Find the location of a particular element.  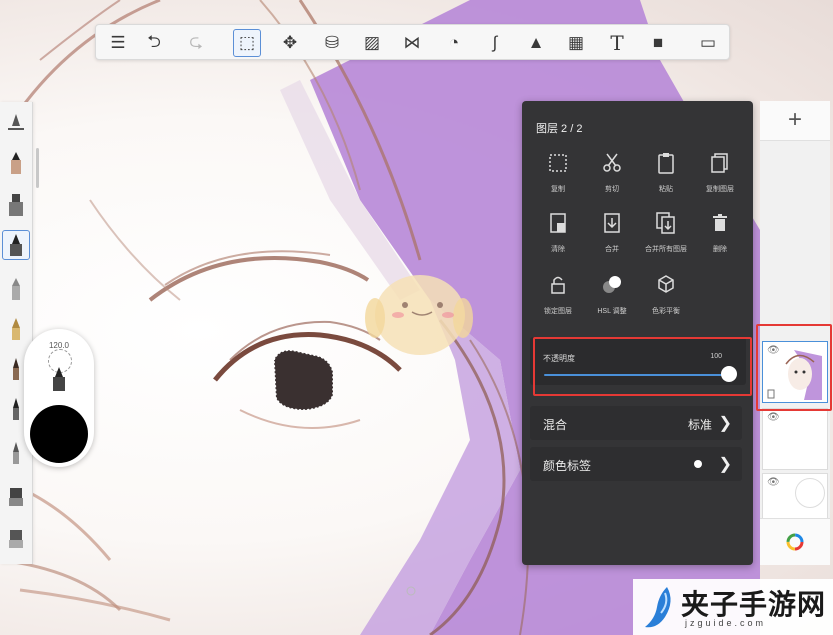

lock-layer-button: 锁定图层 is located at coordinates (558, 301).